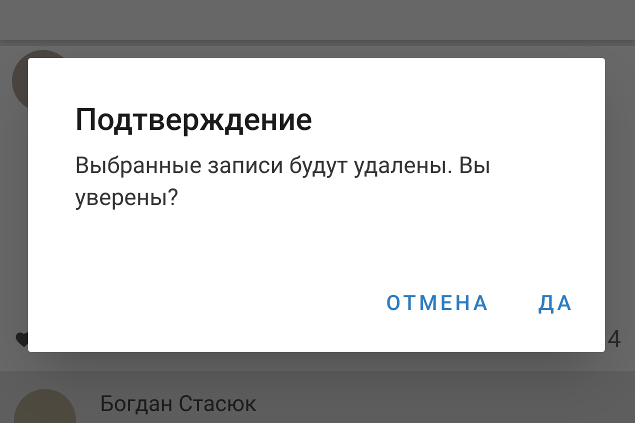  I want to click on dialog-message: Выбранные записи будут удалены. Вы уверены?, so click(283, 182).